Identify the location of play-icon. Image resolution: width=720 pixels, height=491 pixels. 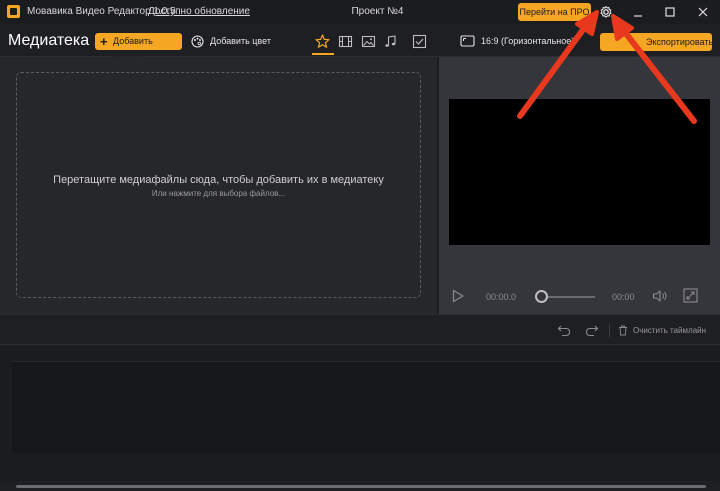
(458, 296).